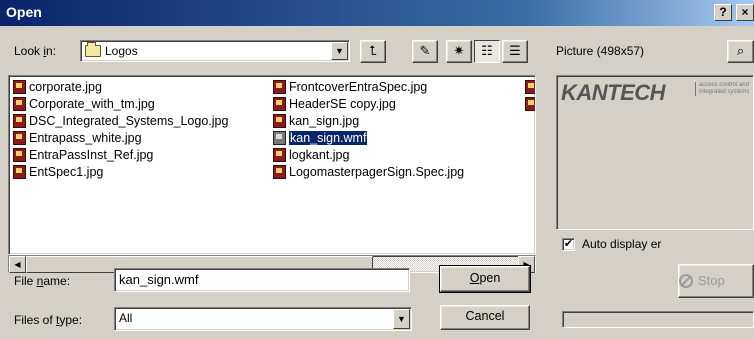 The height and width of the screenshot is (339, 754). What do you see at coordinates (600, 51) in the screenshot?
I see `picture-info-label: Picture (498x57)` at bounding box center [600, 51].